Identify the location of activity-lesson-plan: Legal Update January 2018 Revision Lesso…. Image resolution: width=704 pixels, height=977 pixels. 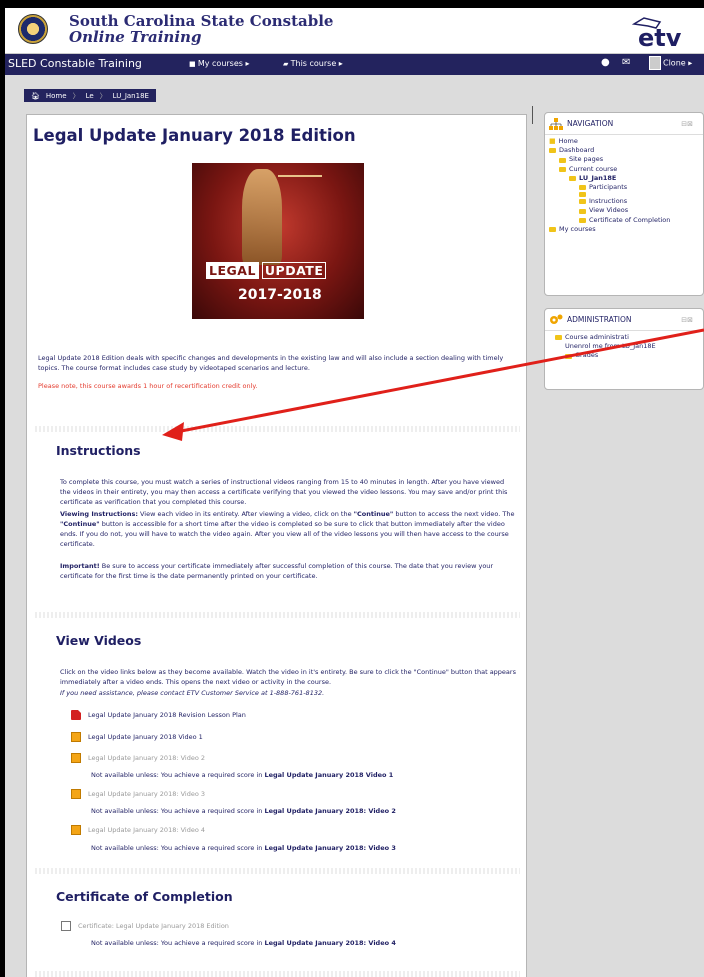
(158, 715).